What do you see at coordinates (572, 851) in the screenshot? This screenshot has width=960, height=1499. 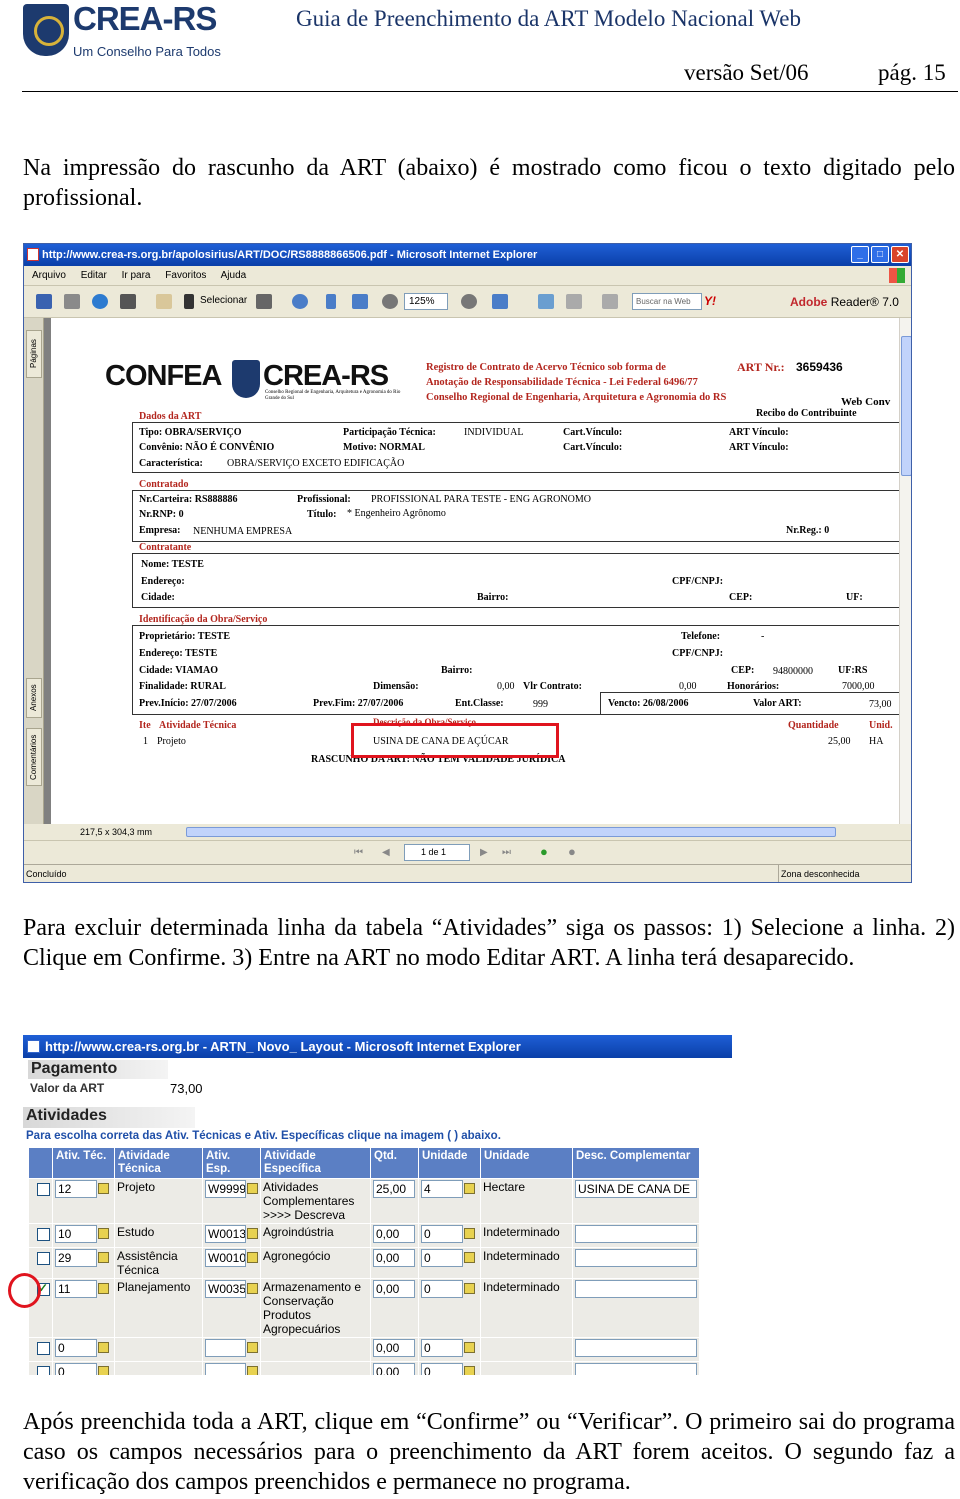 I see `go-forward-icon: ●` at bounding box center [572, 851].